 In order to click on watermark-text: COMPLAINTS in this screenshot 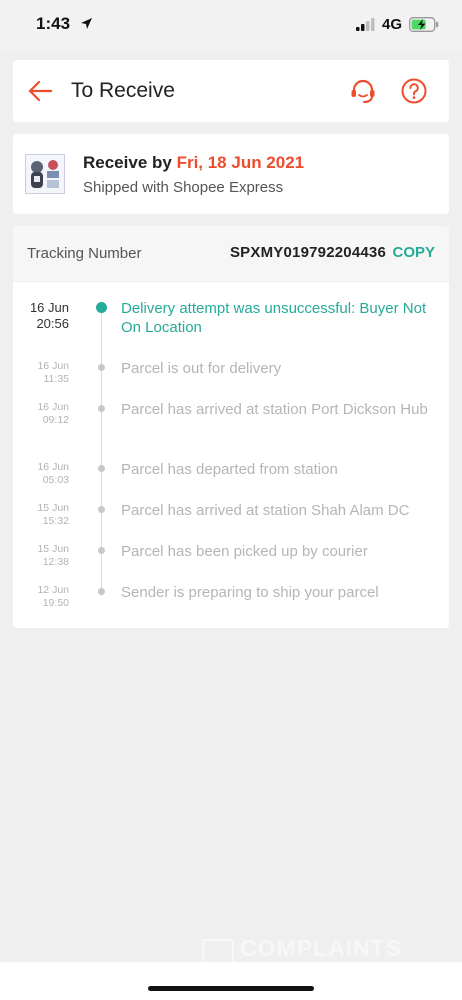, I will do `click(321, 948)`.